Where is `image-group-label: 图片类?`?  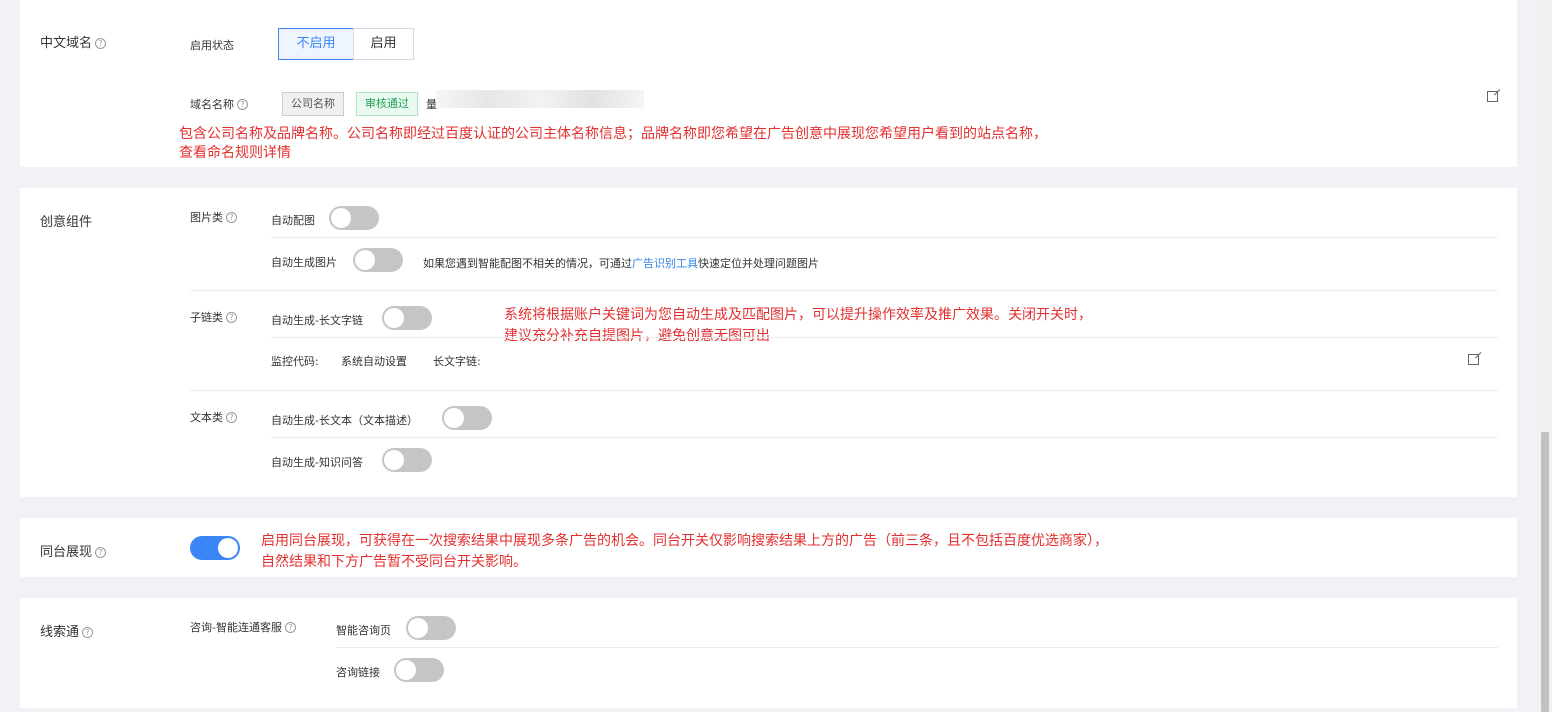 image-group-label: 图片类? is located at coordinates (213, 217).